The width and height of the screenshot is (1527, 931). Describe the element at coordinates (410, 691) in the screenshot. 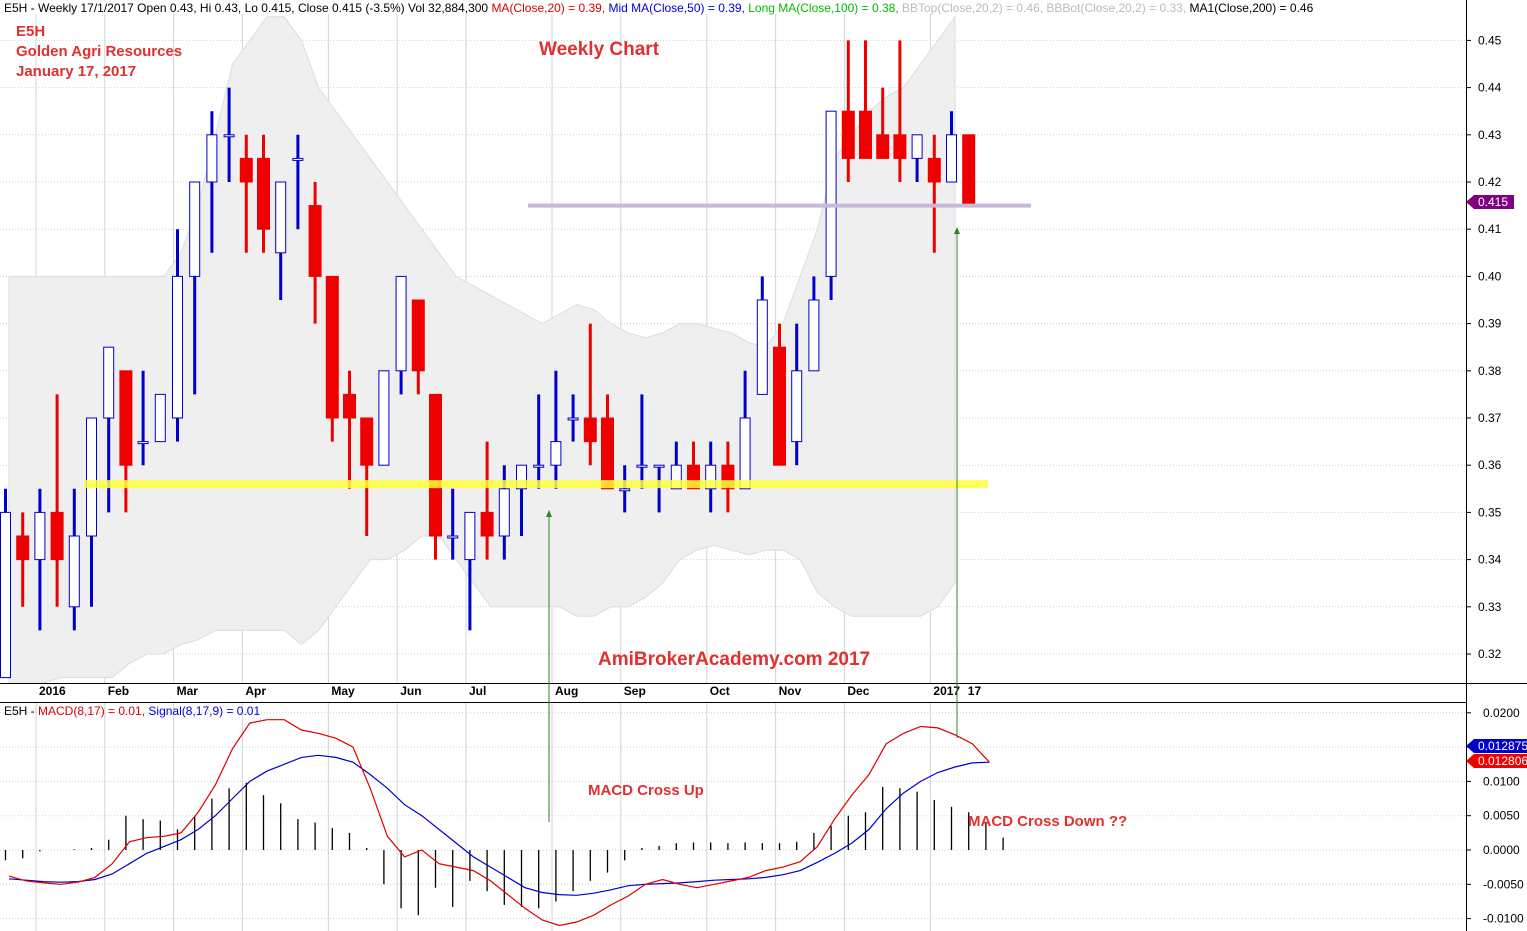

I see `month-label: Jun` at that location.